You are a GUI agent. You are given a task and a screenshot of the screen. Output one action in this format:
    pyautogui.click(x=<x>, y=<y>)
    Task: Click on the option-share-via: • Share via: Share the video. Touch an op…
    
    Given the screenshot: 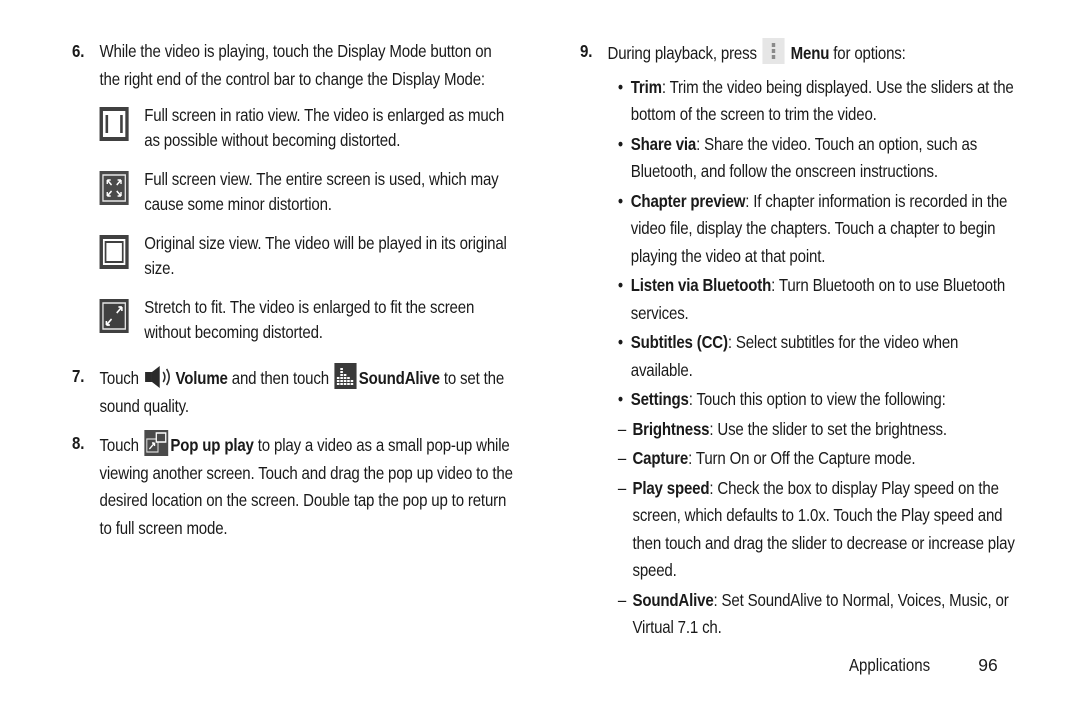 What is the action you would take?
    pyautogui.click(x=818, y=158)
    